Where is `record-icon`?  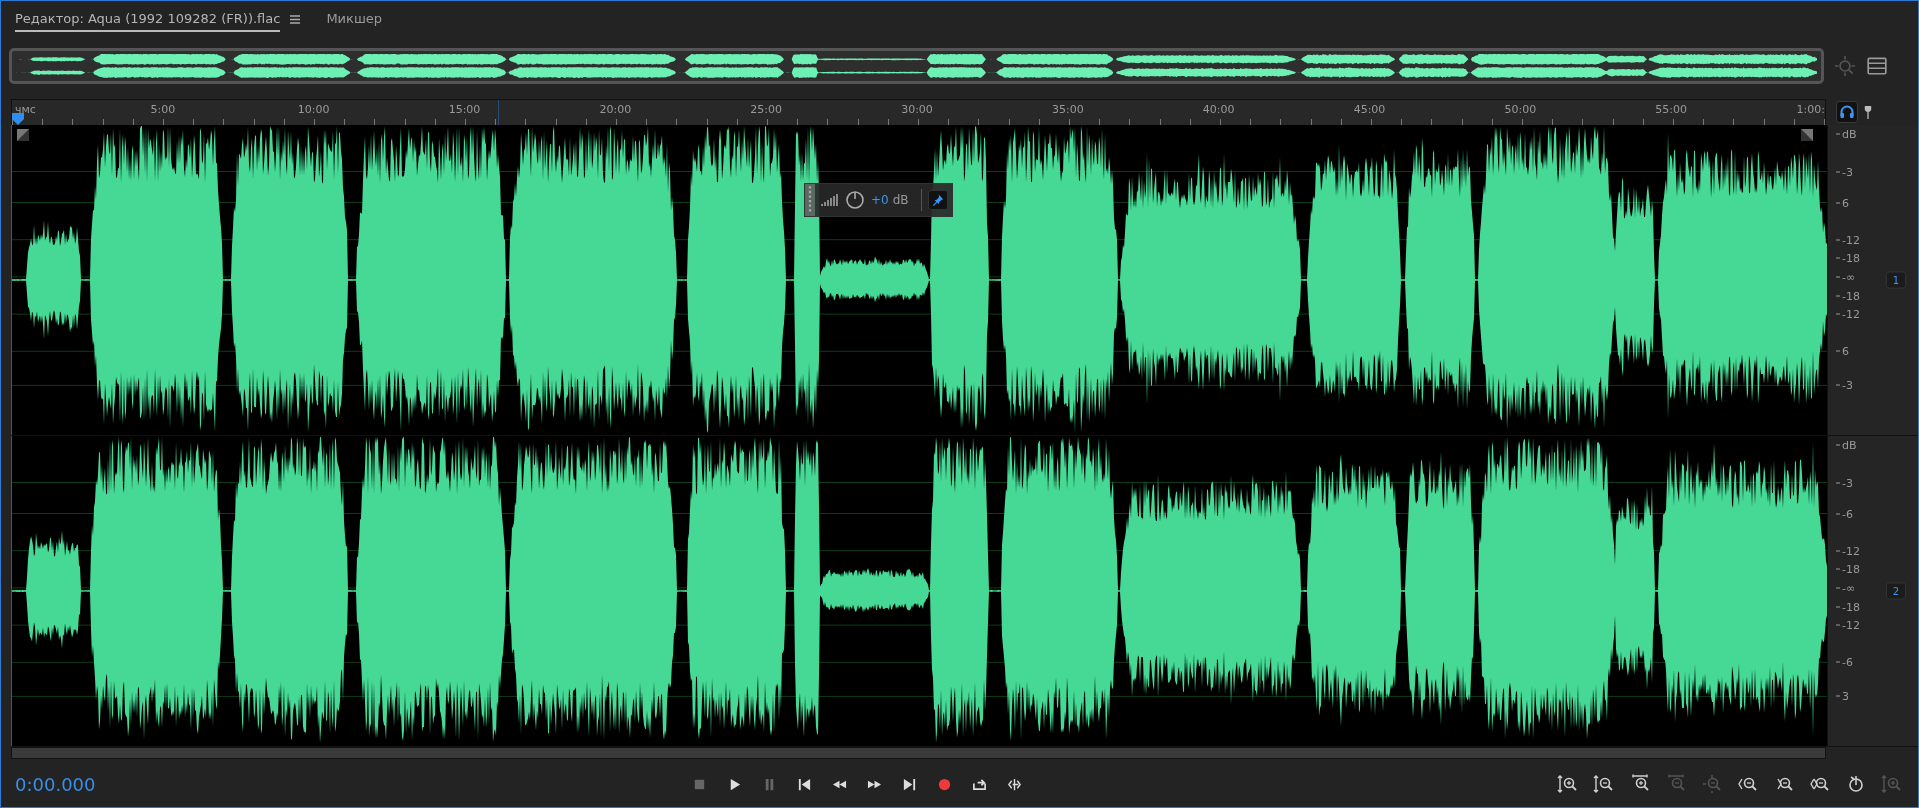 record-icon is located at coordinates (944, 784).